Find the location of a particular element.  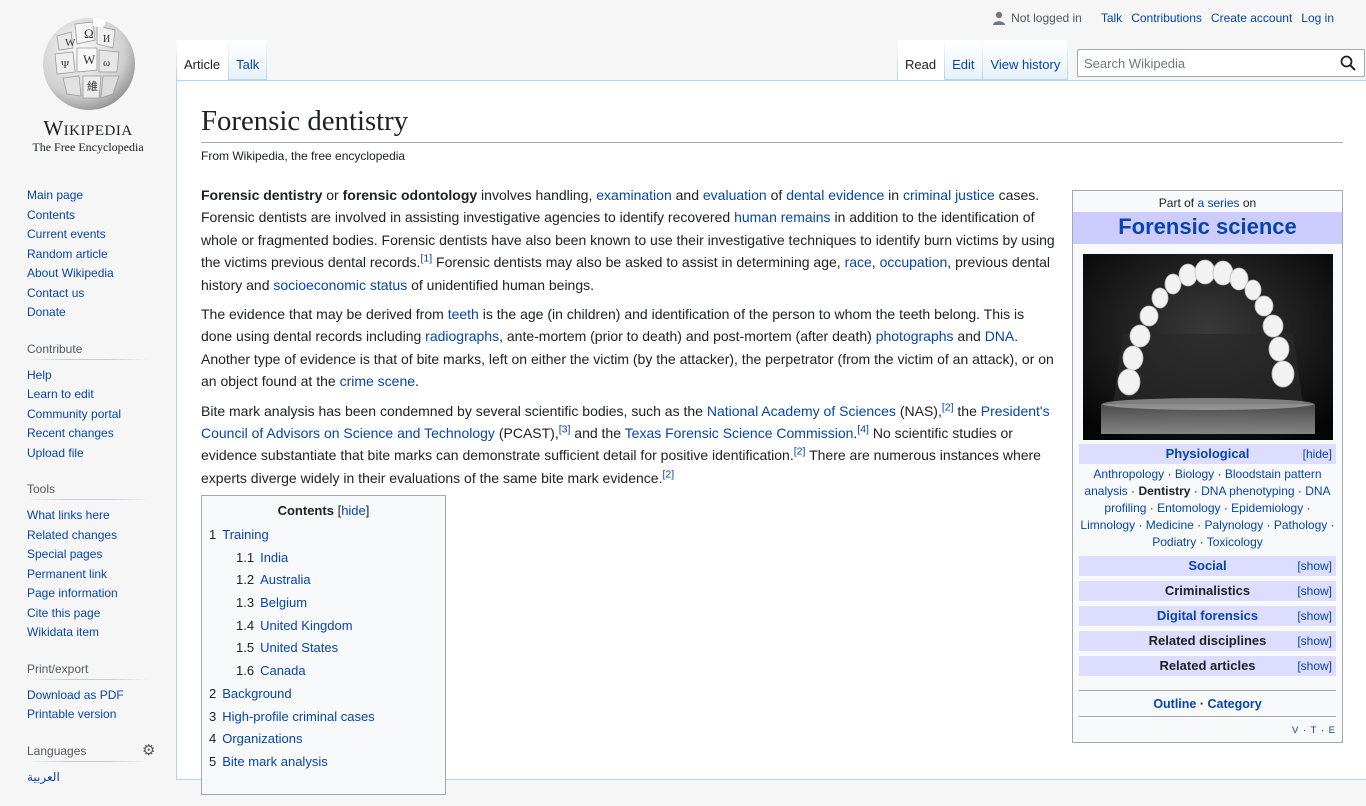

search-input is located at coordinates (1204, 63).